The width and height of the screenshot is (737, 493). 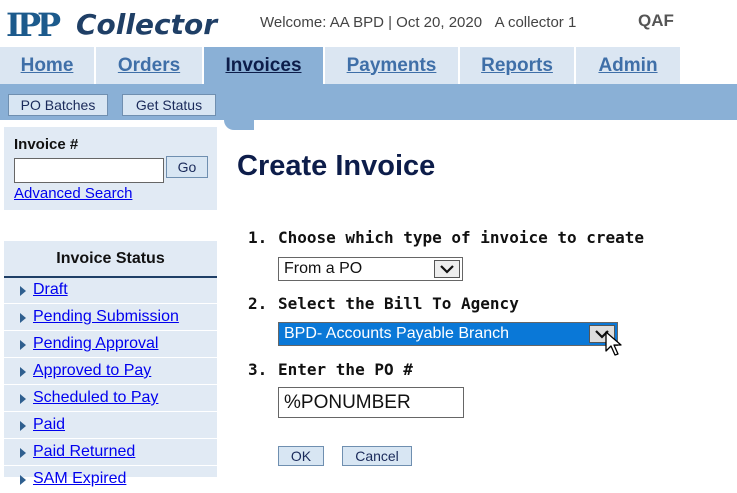 What do you see at coordinates (258, 303) in the screenshot?
I see `step-number: 2.` at bounding box center [258, 303].